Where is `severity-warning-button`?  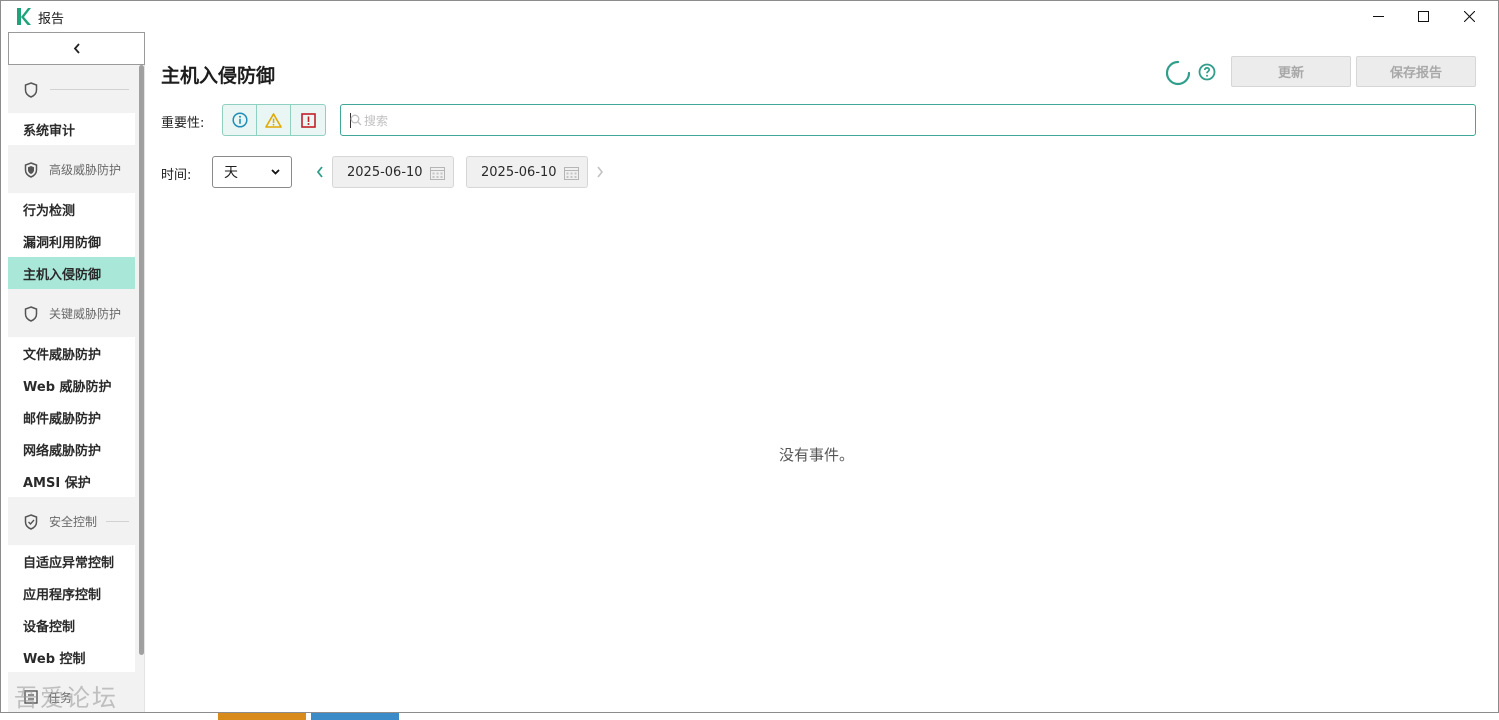 severity-warning-button is located at coordinates (274, 120).